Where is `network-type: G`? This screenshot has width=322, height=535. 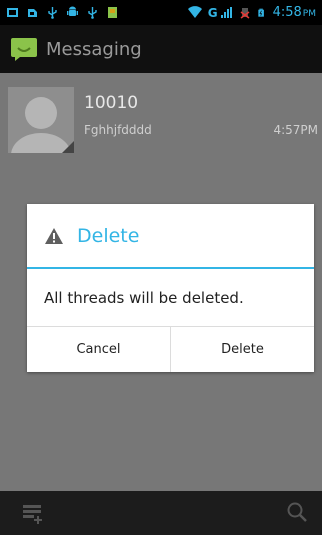 network-type: G is located at coordinates (212, 12).